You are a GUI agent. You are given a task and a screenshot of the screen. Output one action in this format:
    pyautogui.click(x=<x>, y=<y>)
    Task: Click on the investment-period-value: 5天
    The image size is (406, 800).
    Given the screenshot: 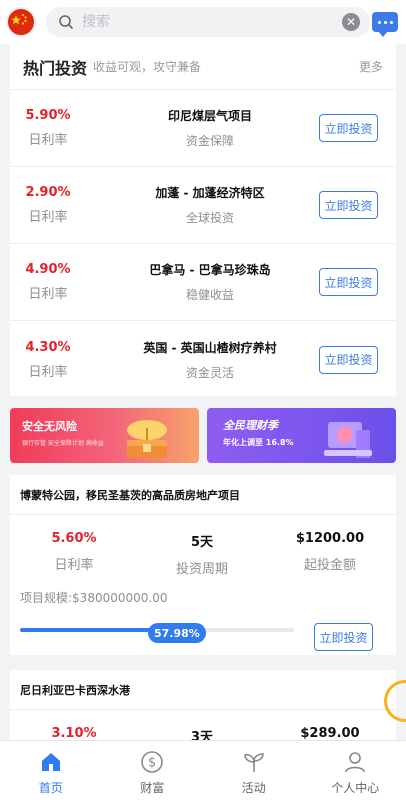 What is the action you would take?
    pyautogui.click(x=202, y=542)
    